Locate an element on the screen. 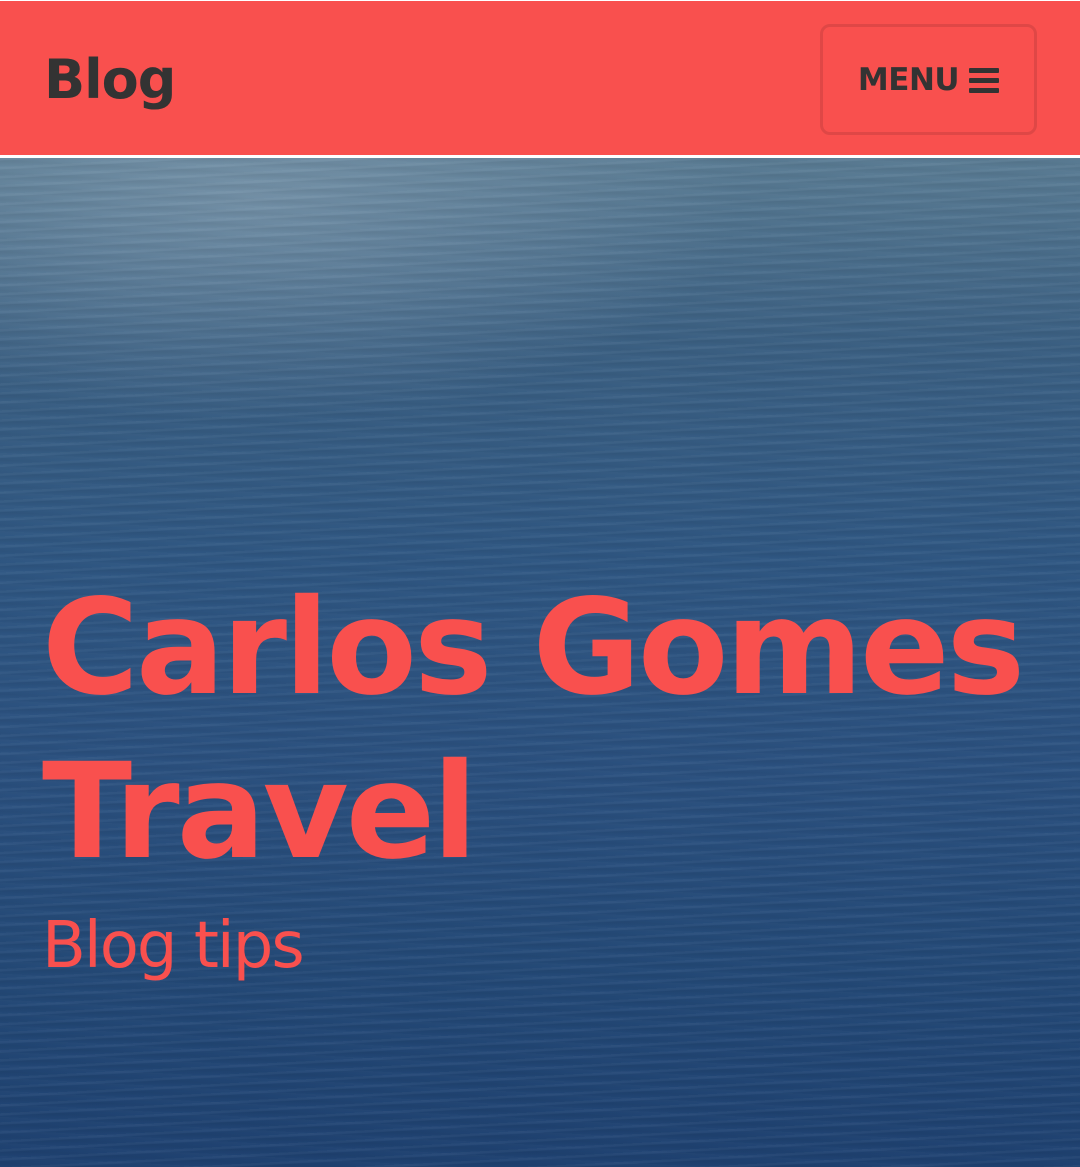  navbar: Blog MENU is located at coordinates (540, 79).